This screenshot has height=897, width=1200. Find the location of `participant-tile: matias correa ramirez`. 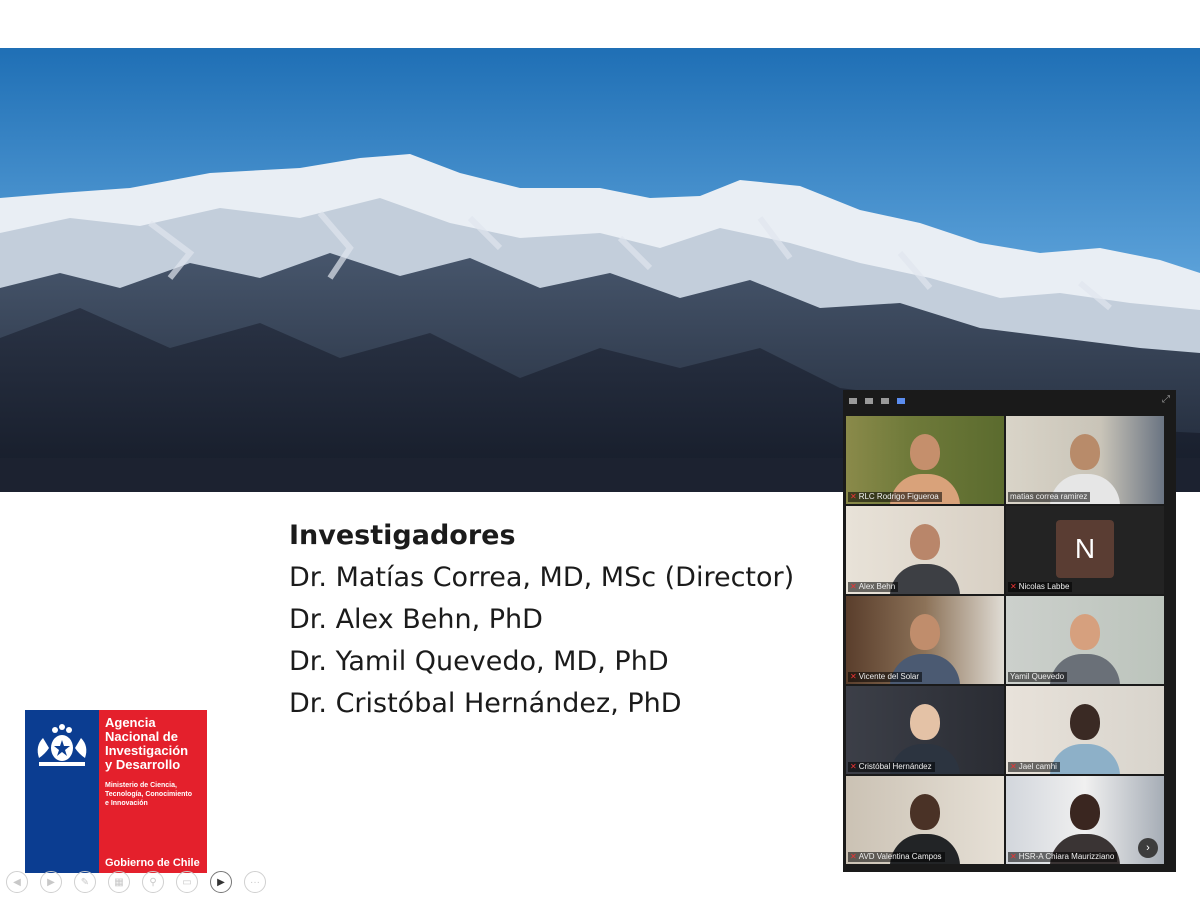

participant-tile: matias correa ramirez is located at coordinates (1085, 460).